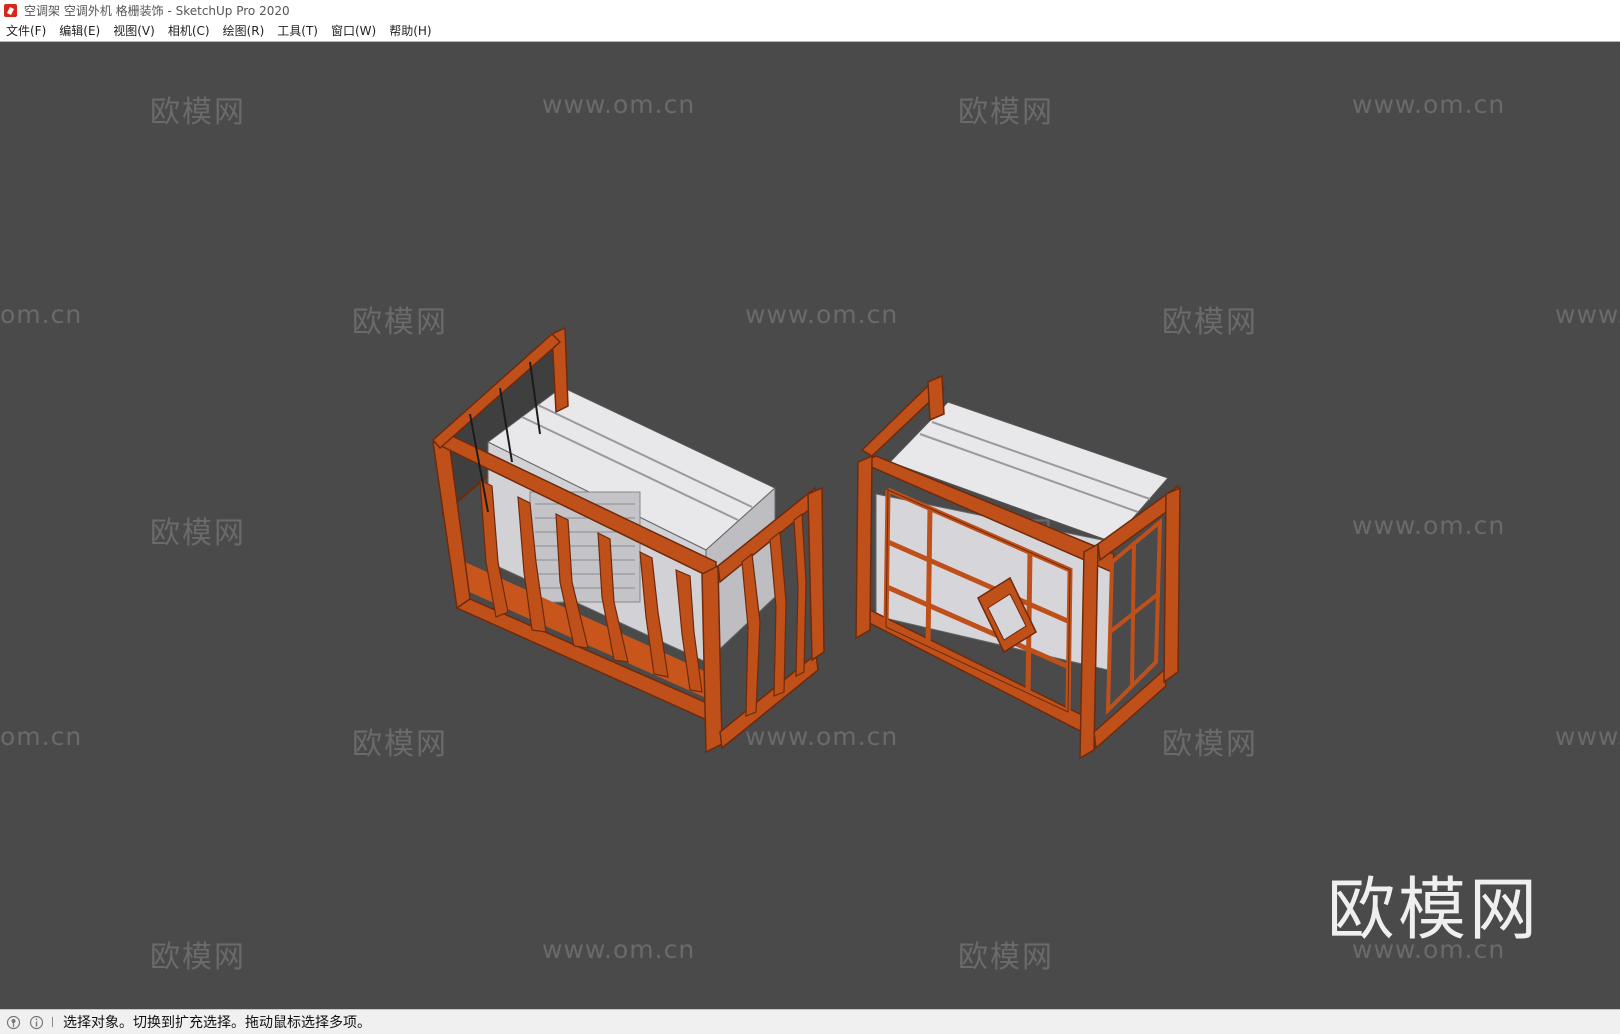 The image size is (1620, 1034). I want to click on menu-help: 帮助(H), so click(410, 30).